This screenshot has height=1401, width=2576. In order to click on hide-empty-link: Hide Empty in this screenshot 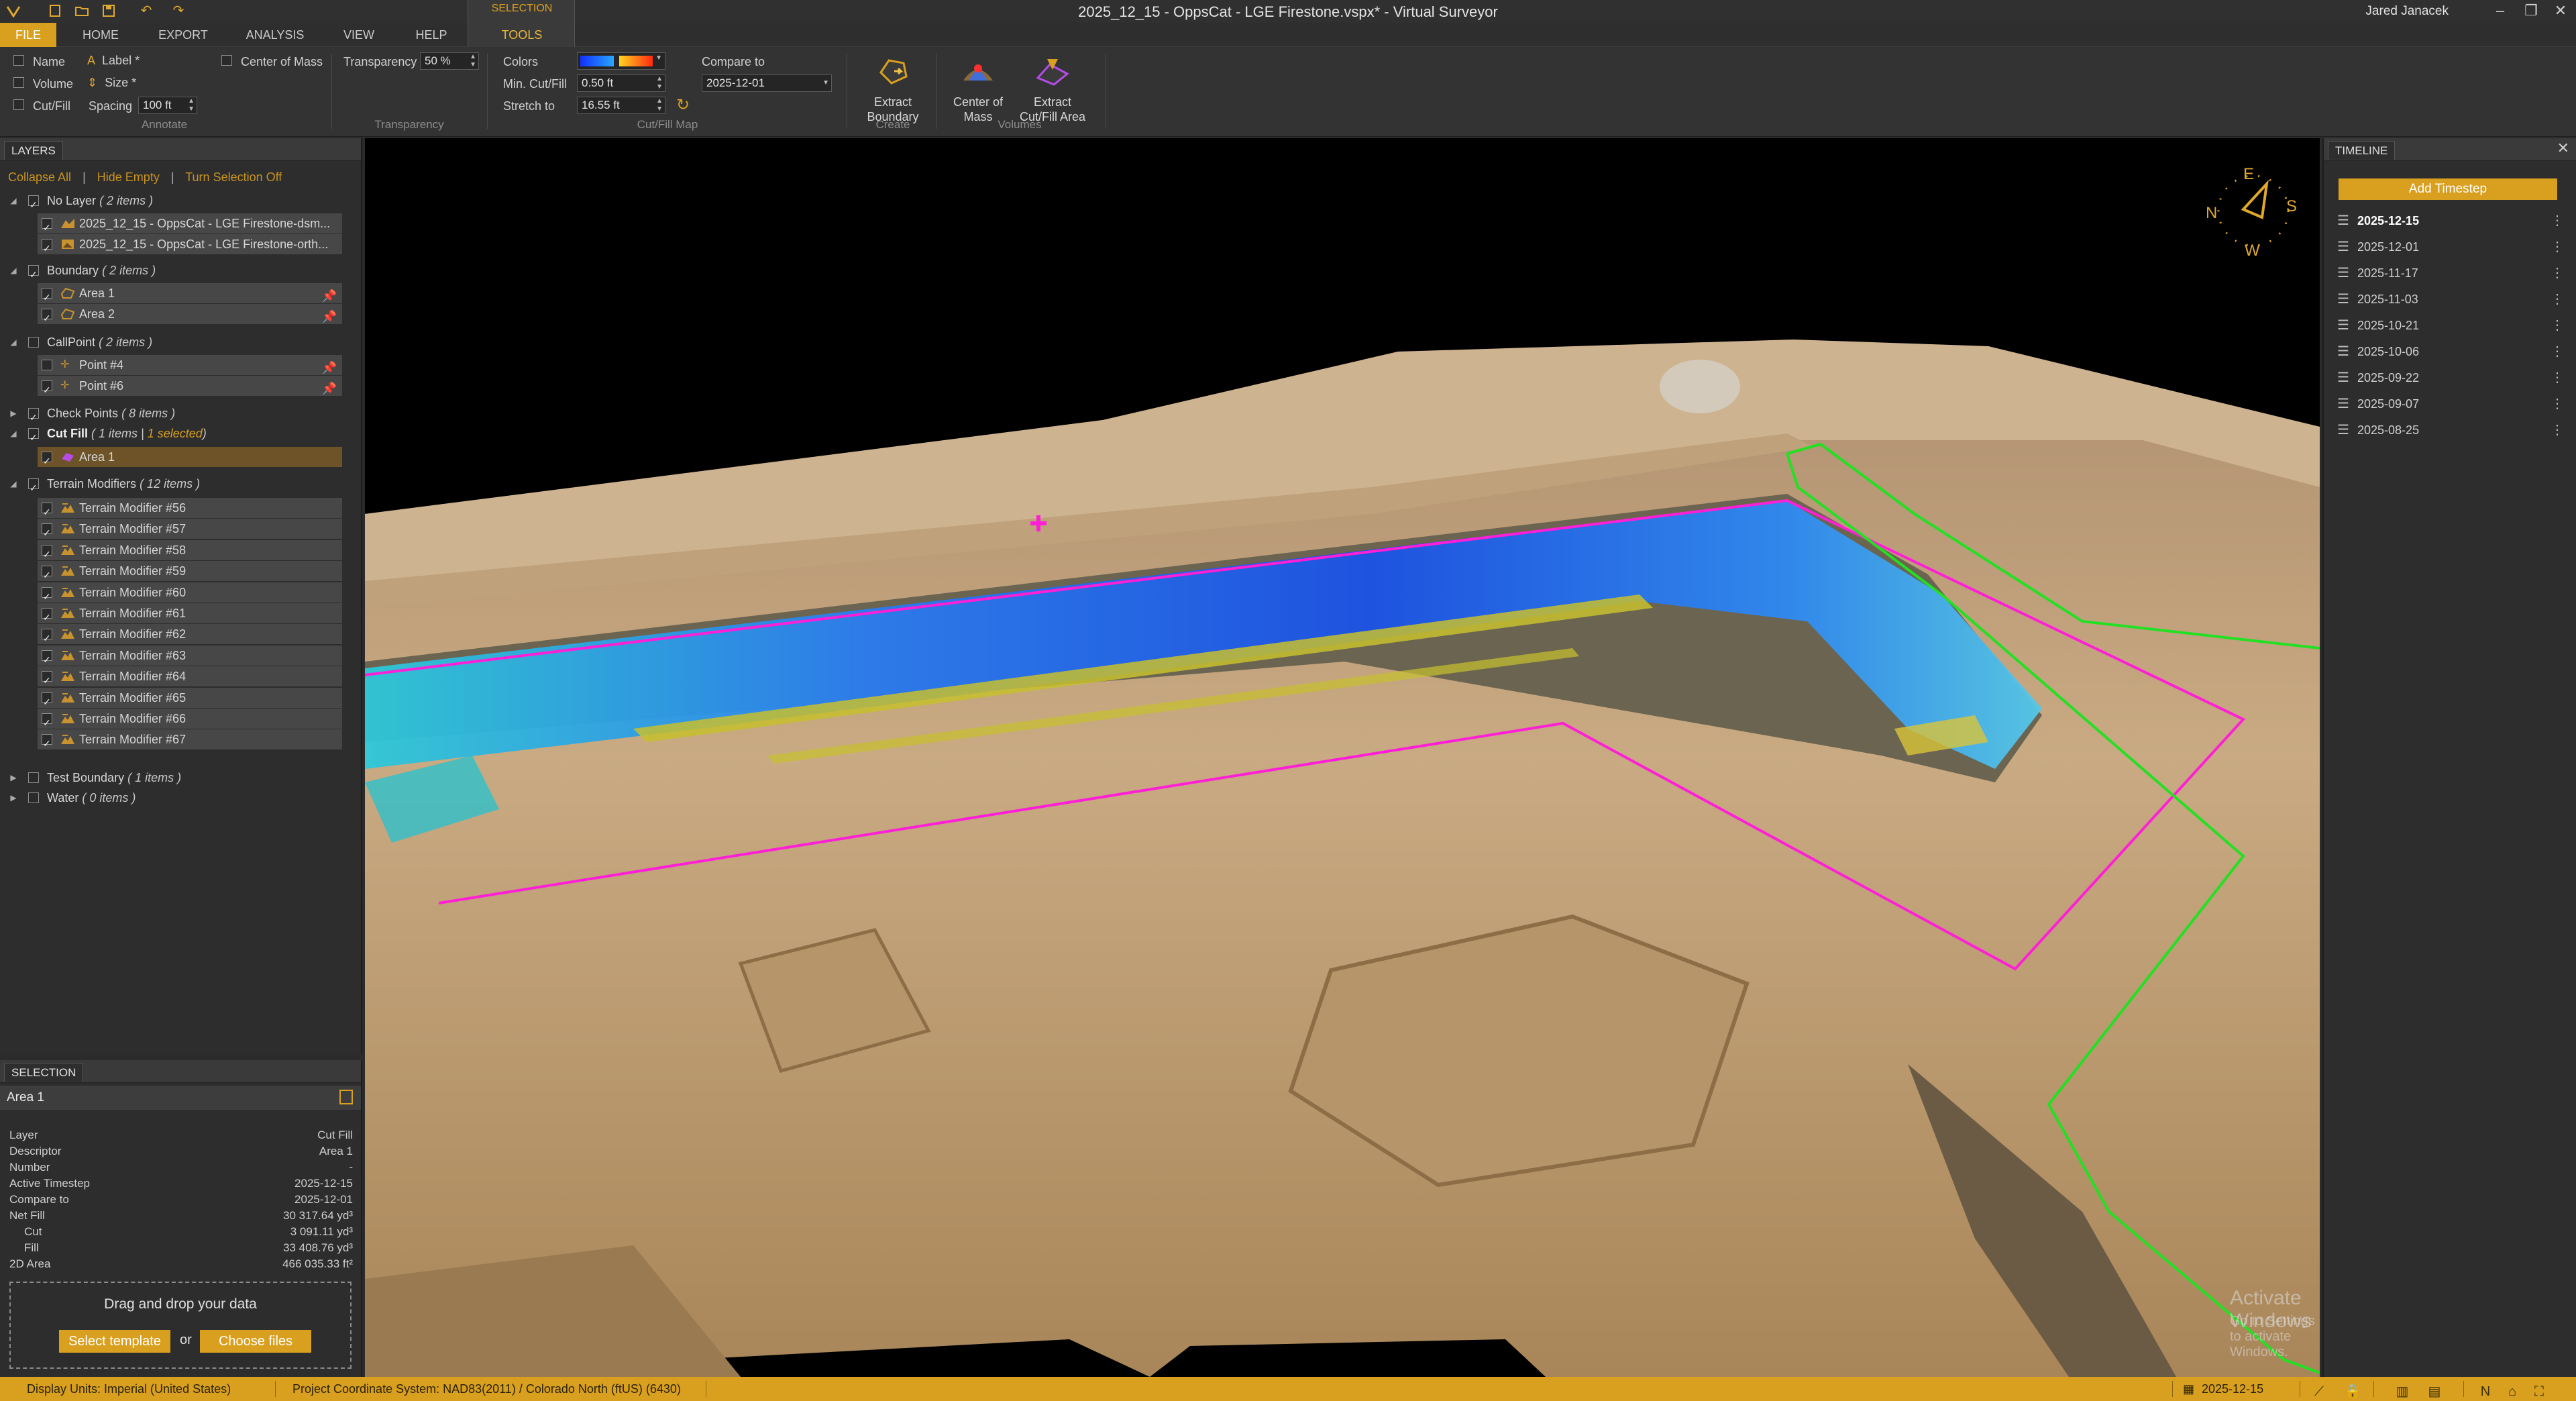, I will do `click(128, 177)`.